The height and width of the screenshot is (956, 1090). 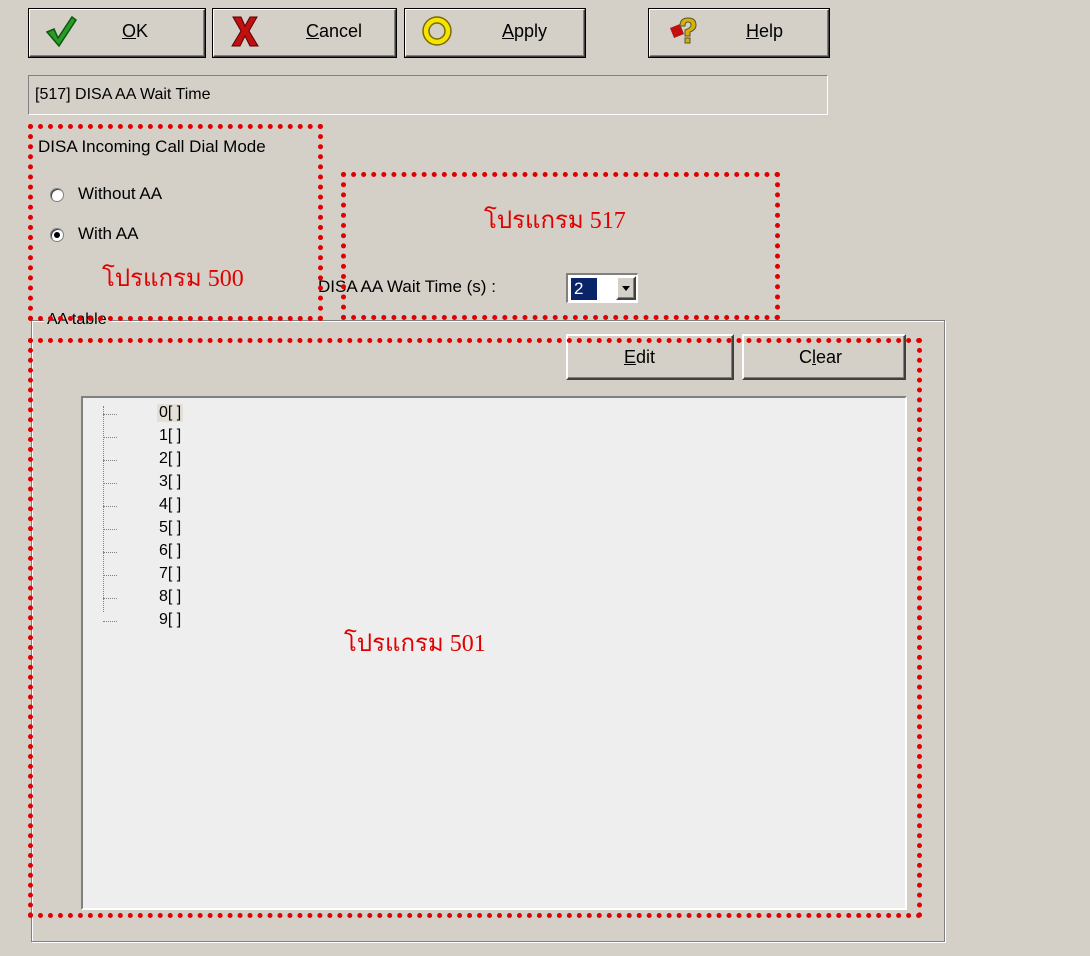 What do you see at coordinates (245, 31) in the screenshot?
I see `x-mark-icon` at bounding box center [245, 31].